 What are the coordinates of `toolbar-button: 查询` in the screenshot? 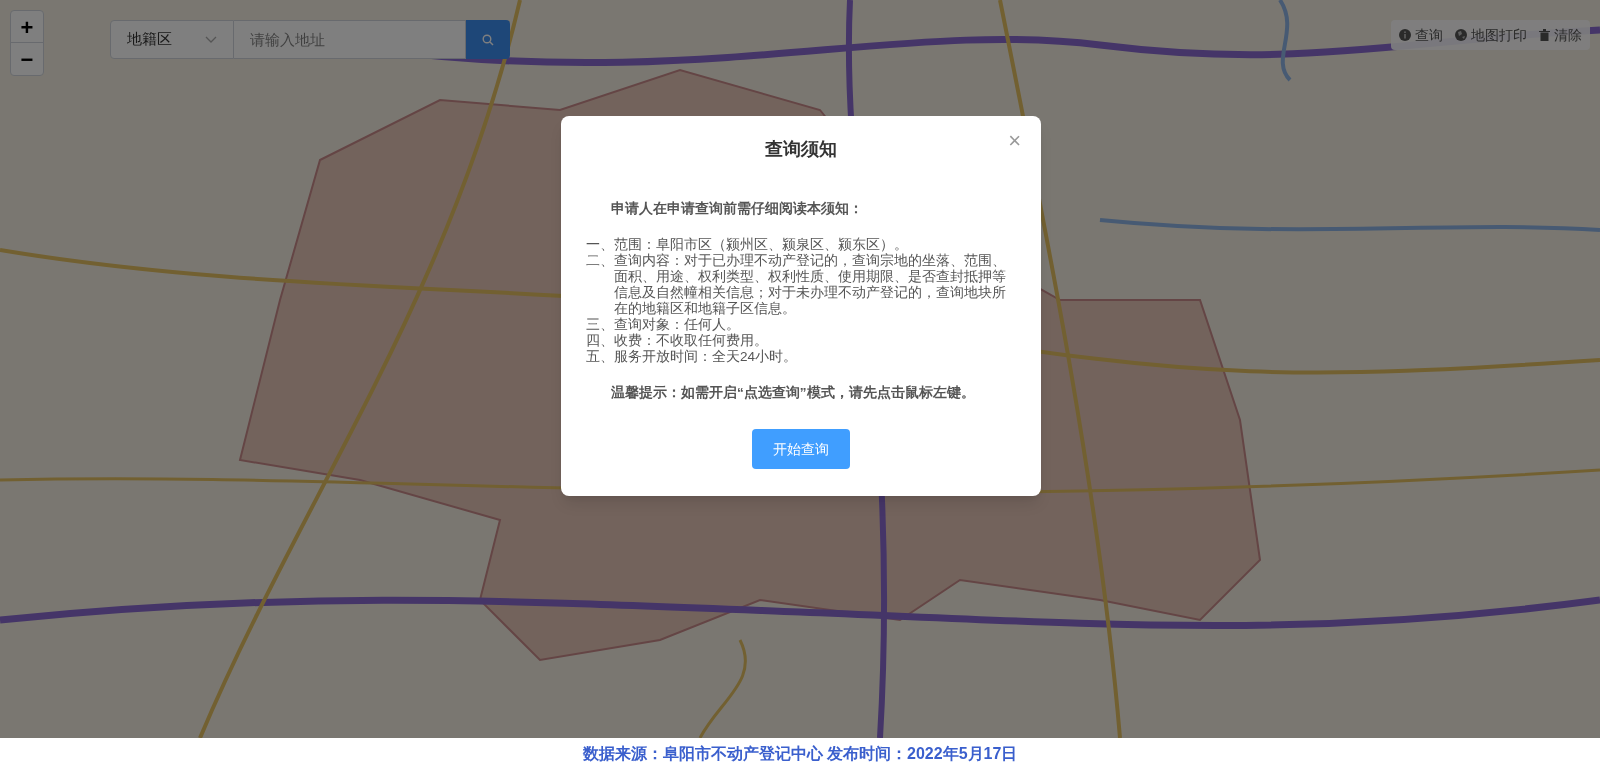 It's located at (1421, 35).